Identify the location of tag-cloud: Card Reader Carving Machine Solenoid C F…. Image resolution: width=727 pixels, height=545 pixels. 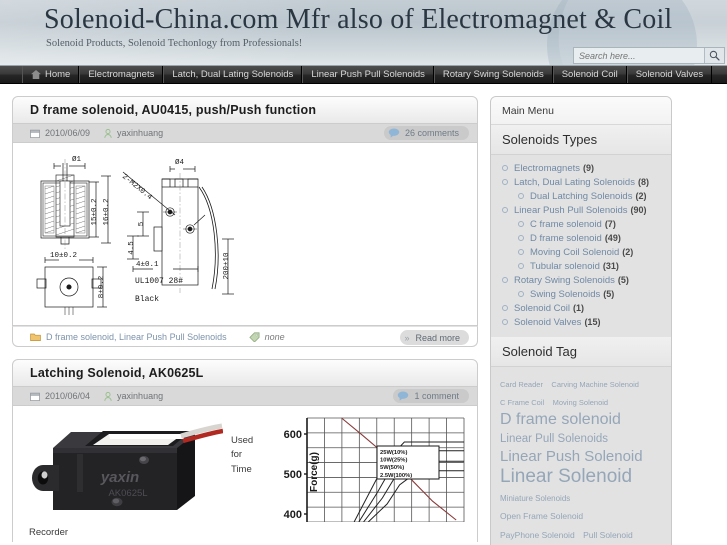
(581, 456).